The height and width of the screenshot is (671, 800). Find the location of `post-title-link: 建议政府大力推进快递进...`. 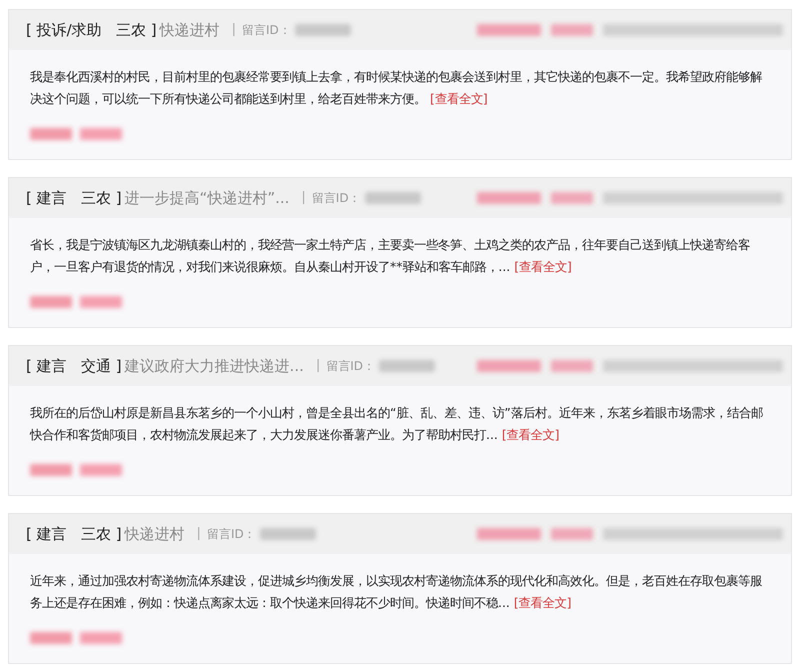

post-title-link: 建议政府大力推进快递进... is located at coordinates (214, 366).